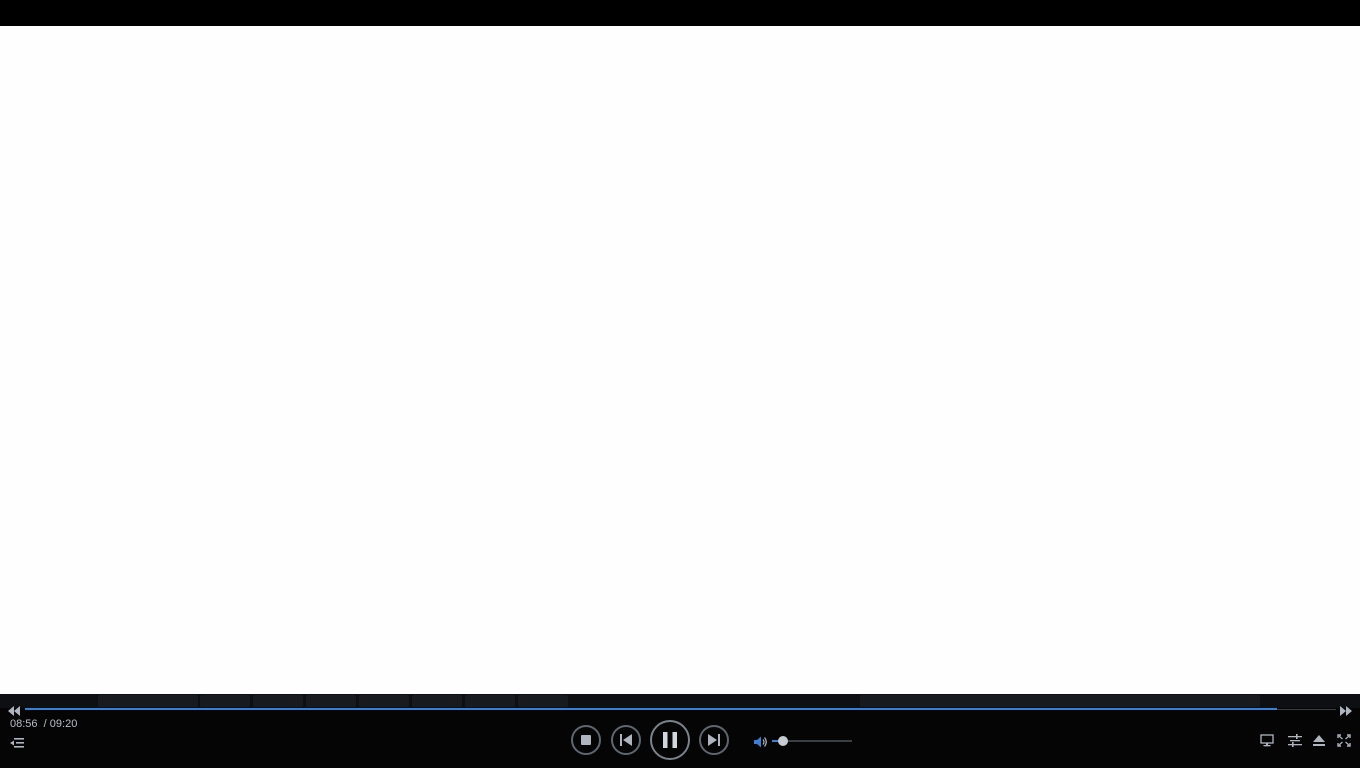 This screenshot has width=1360, height=768. I want to click on pause-button, so click(670, 740).